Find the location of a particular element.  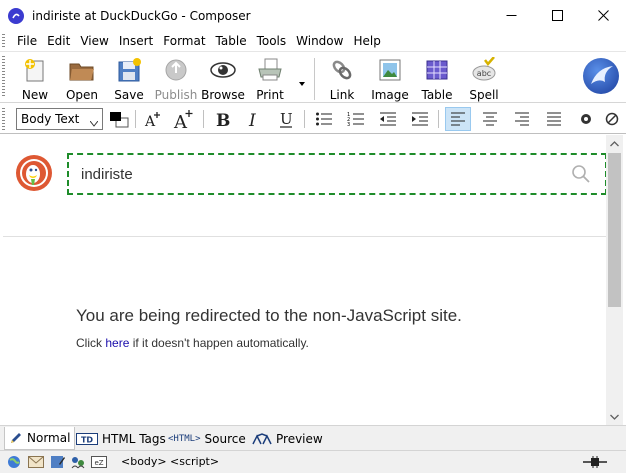

tab-preview: Preview is located at coordinates (287, 438).